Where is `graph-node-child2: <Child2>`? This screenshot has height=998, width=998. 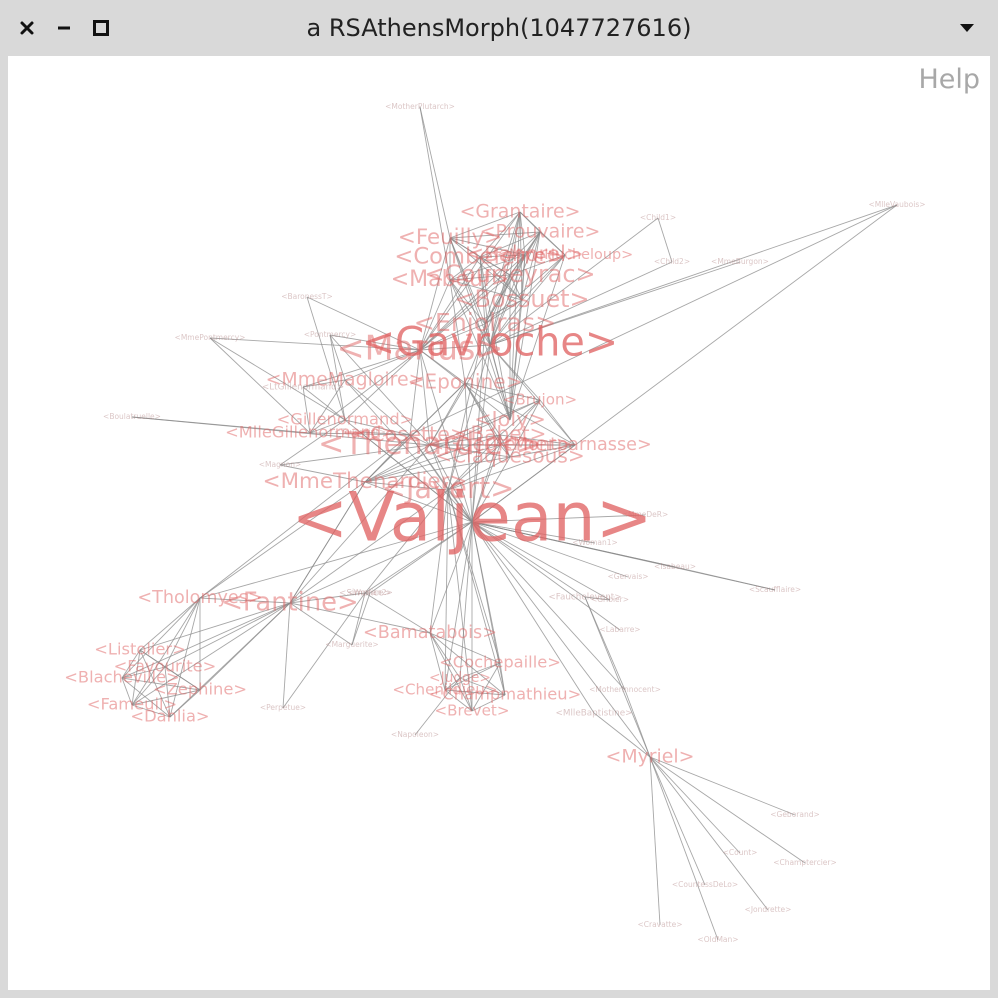
graph-node-child2: <Child2> is located at coordinates (672, 261).